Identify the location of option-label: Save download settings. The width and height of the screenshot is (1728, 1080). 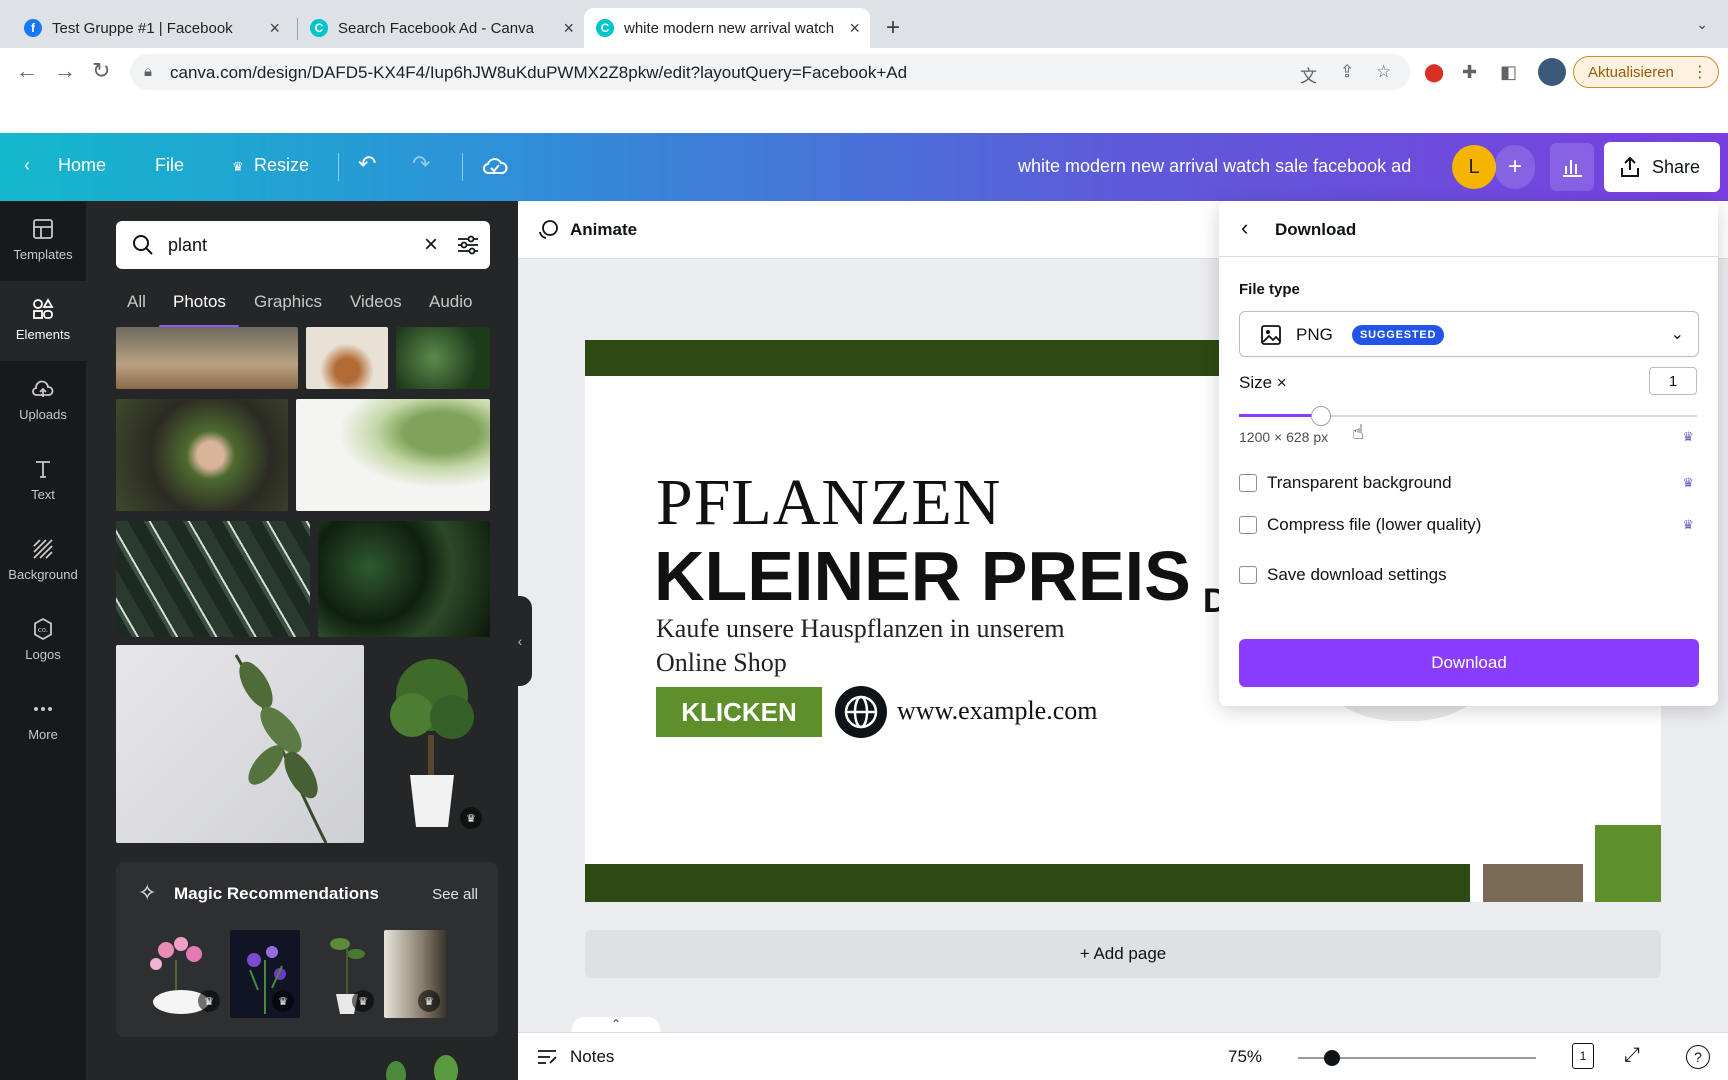
(1357, 574).